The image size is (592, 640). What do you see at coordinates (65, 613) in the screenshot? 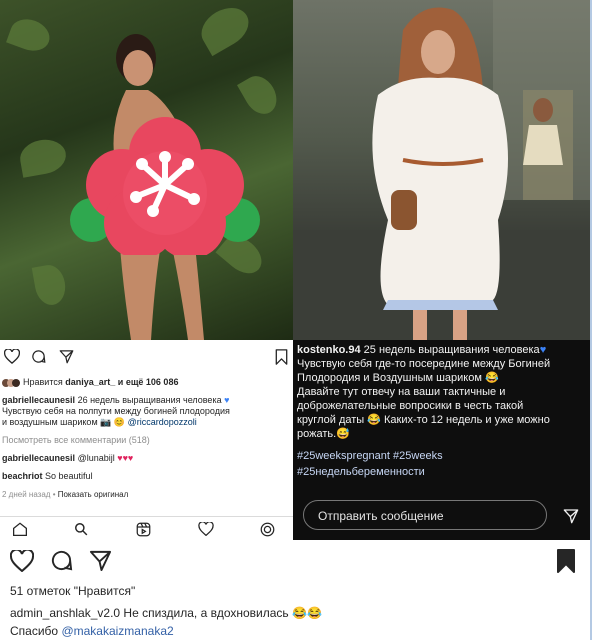
I see `bottom-caption-user: admin_anshlak_v2.0` at bounding box center [65, 613].